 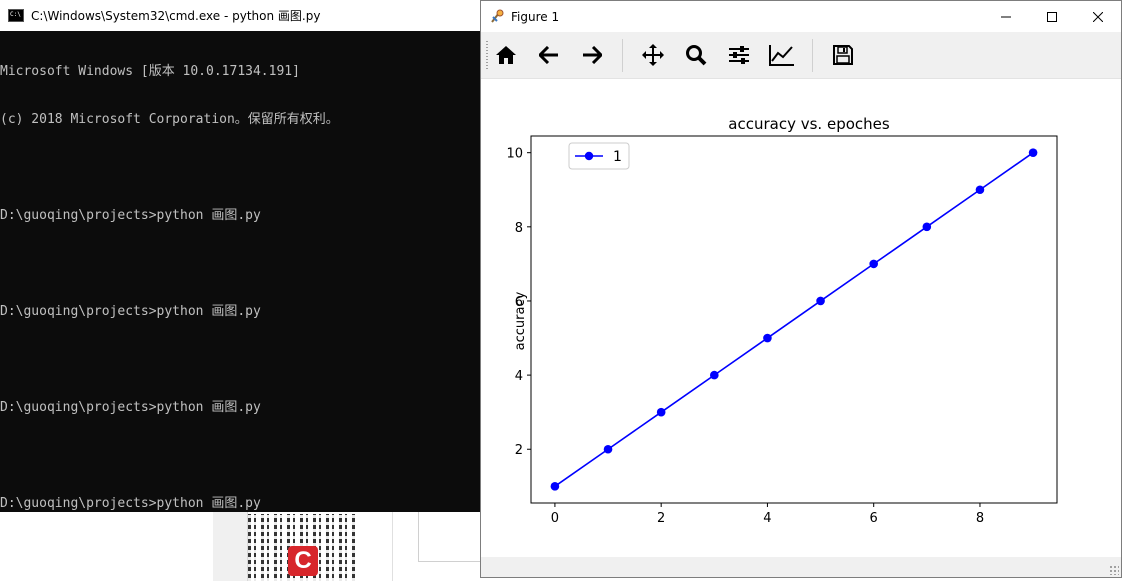 I want to click on resize-grip-icon, so click(x=1114, y=570).